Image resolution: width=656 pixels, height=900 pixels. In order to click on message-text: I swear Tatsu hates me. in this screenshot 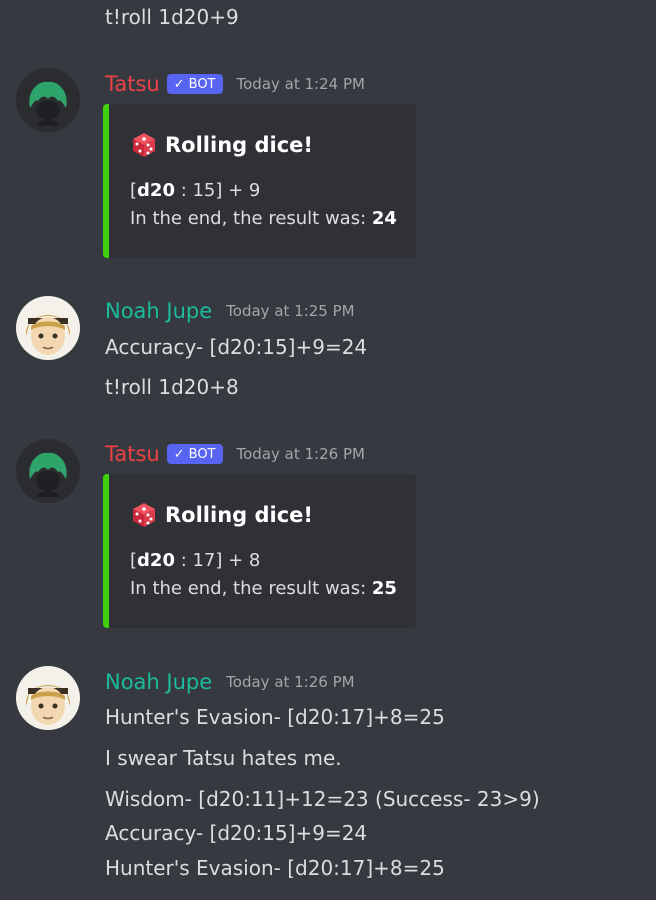, I will do `click(223, 758)`.